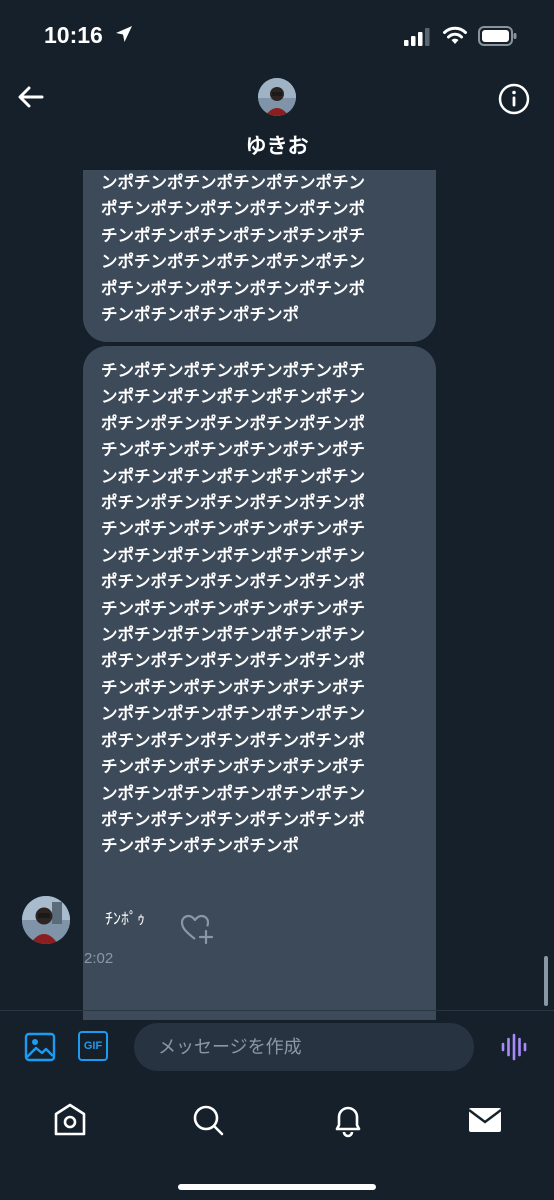  Describe the element at coordinates (208, 1120) in the screenshot. I see `search-icon` at that location.